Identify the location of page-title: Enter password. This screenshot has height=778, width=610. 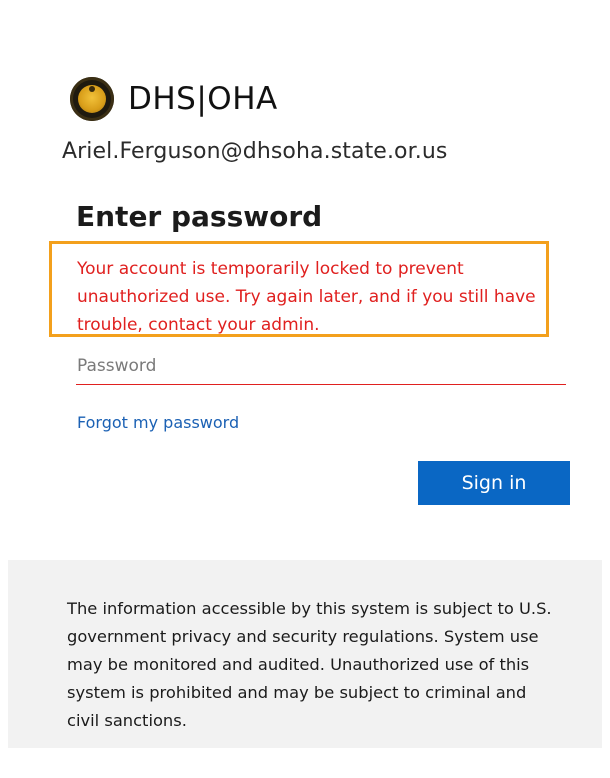
(199, 216).